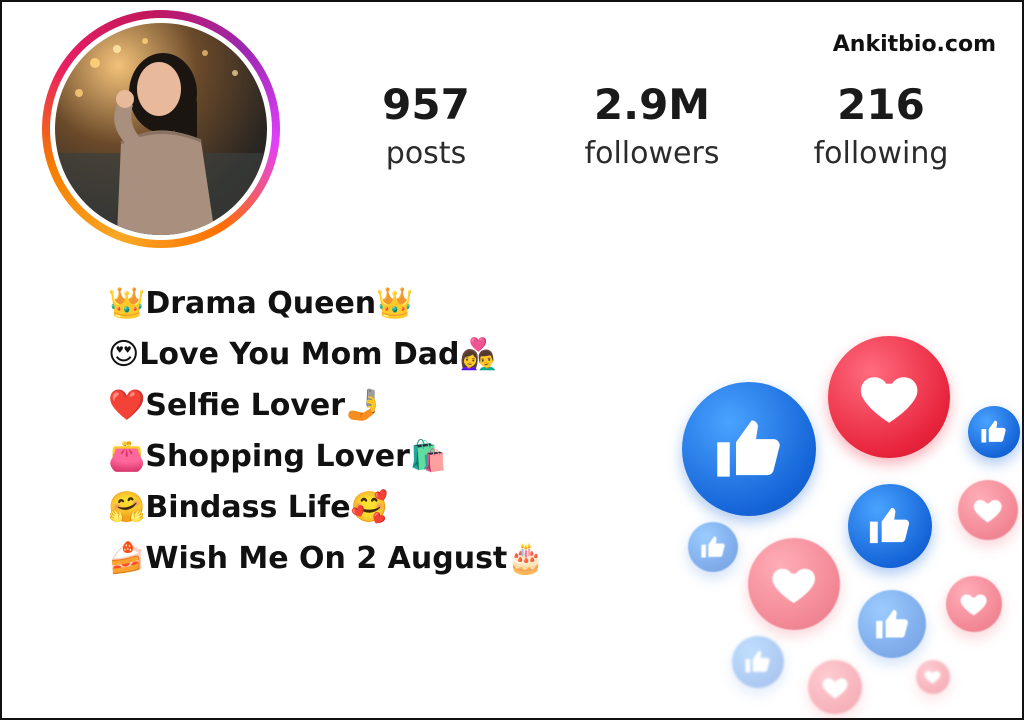 This screenshot has height=720, width=1024. I want to click on following-stat: 216 following, so click(881, 127).